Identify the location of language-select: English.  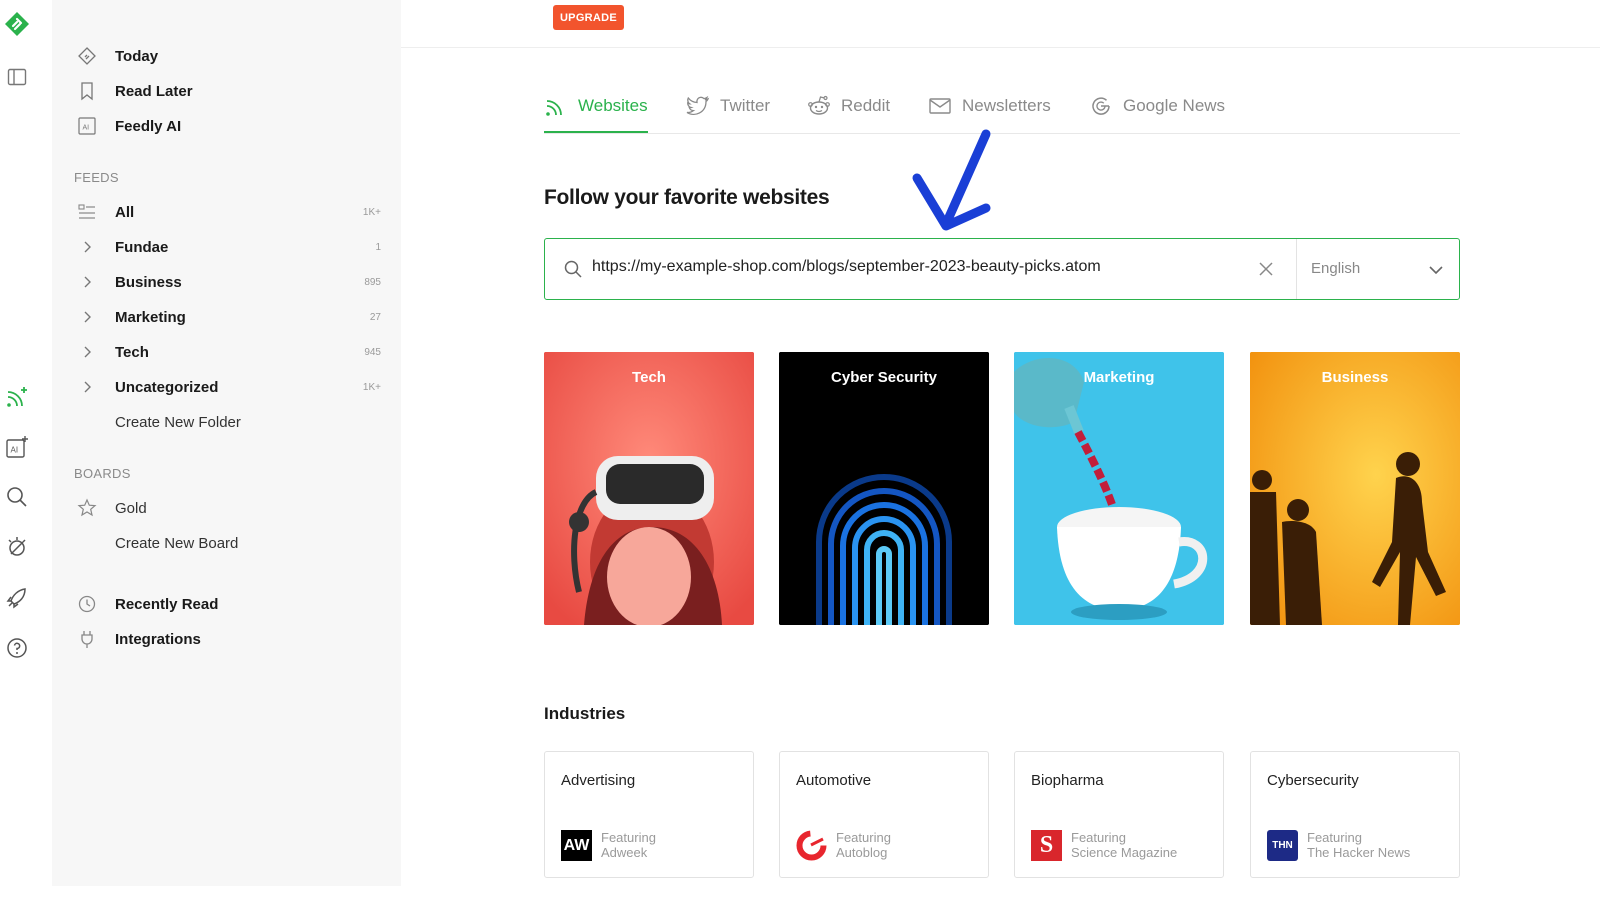
(1378, 269).